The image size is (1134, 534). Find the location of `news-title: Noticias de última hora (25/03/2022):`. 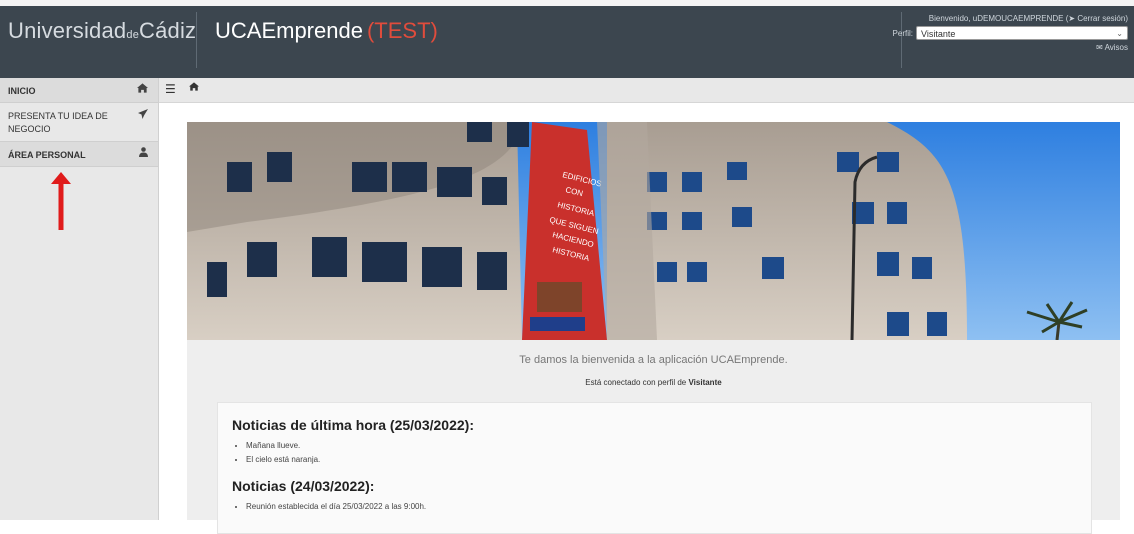

news-title: Noticias de última hora (25/03/2022): is located at coordinates (353, 425).